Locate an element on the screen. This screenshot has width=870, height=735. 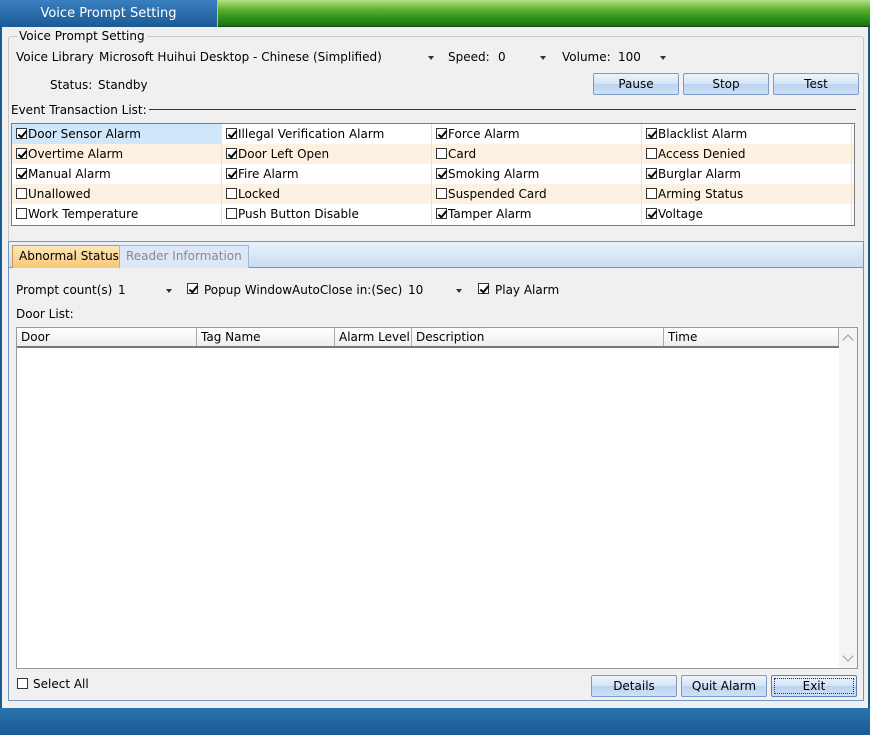
tab-abnormal-status: Abnormal Status is located at coordinates (69, 256).